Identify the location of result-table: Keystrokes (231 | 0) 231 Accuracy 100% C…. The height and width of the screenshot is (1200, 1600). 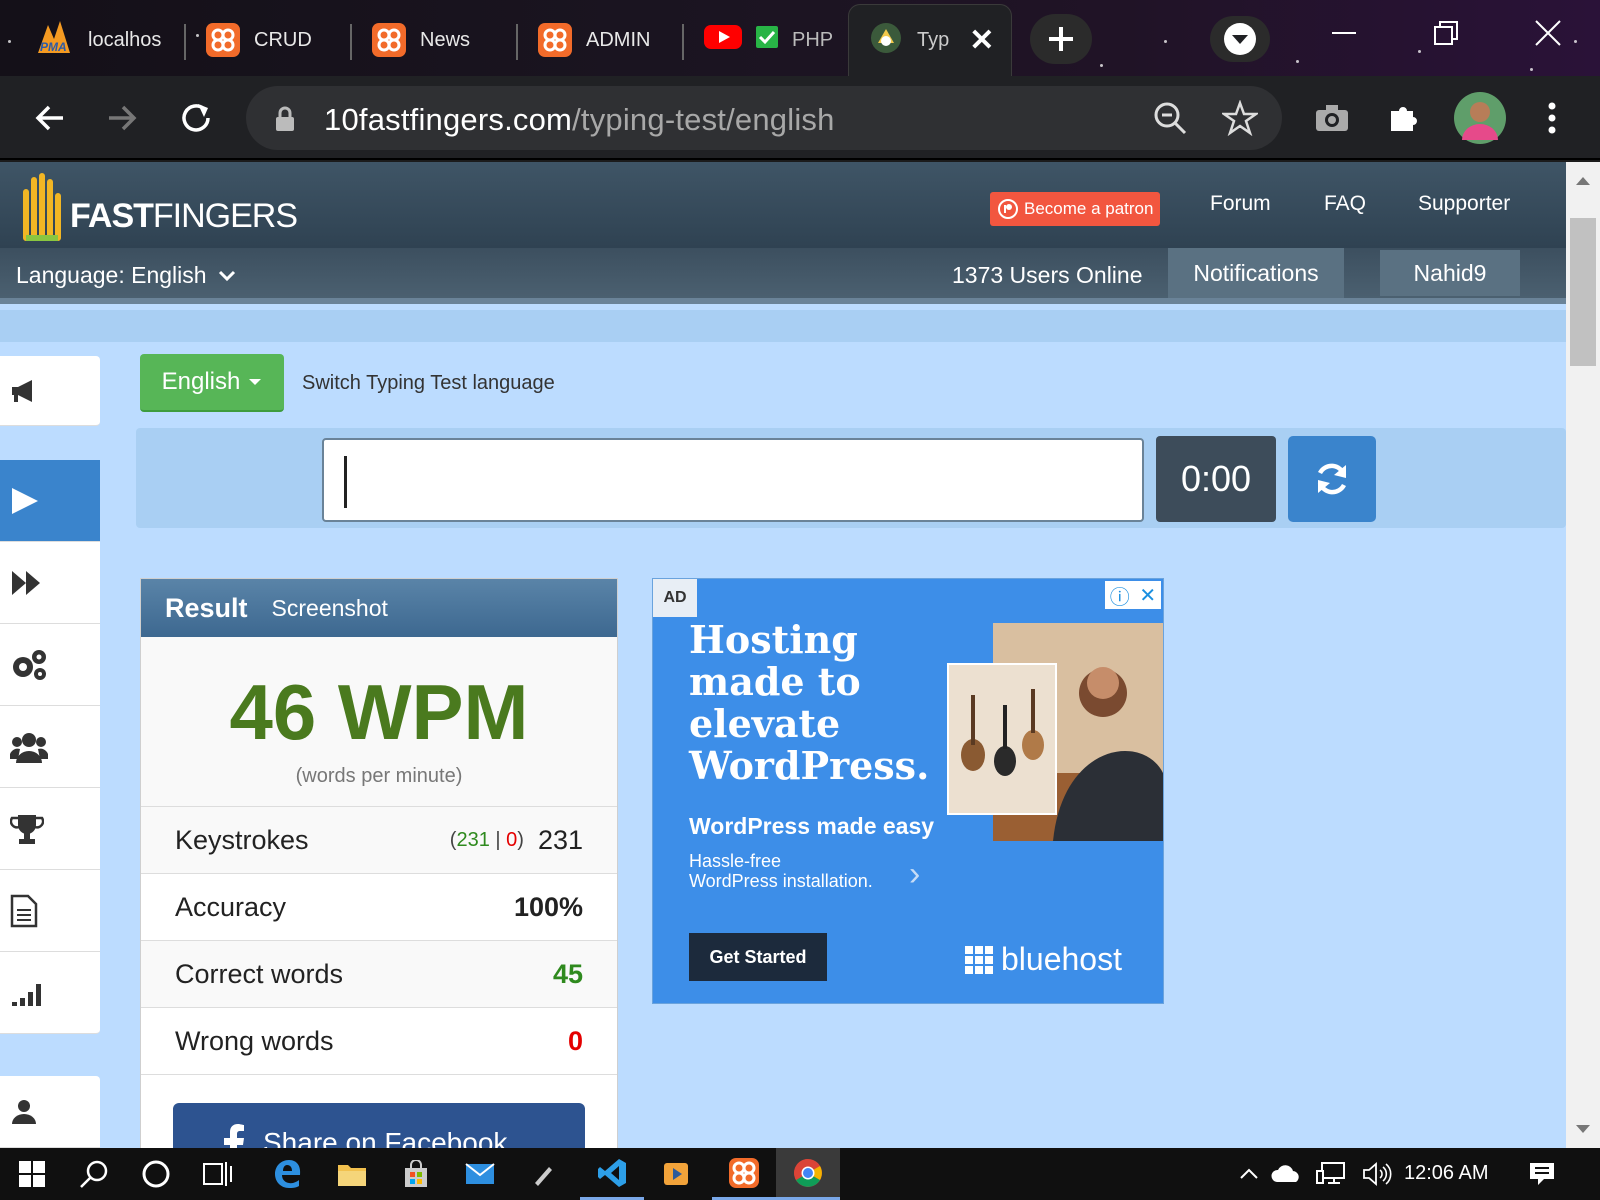
(379, 941).